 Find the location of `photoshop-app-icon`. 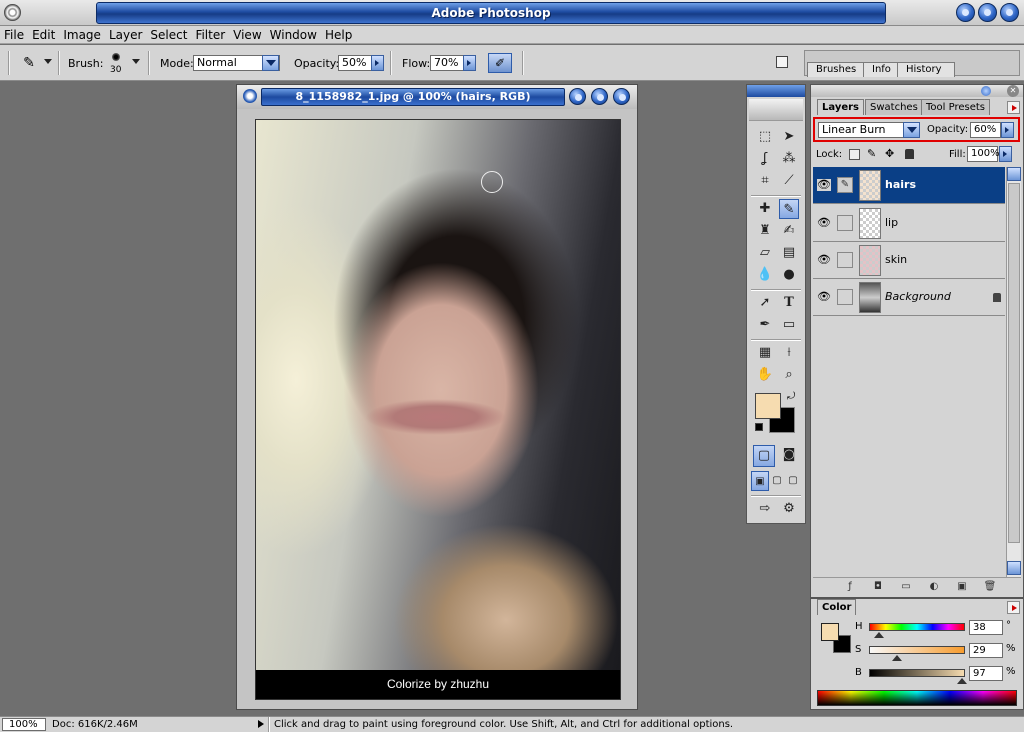

photoshop-app-icon is located at coordinates (12, 12).